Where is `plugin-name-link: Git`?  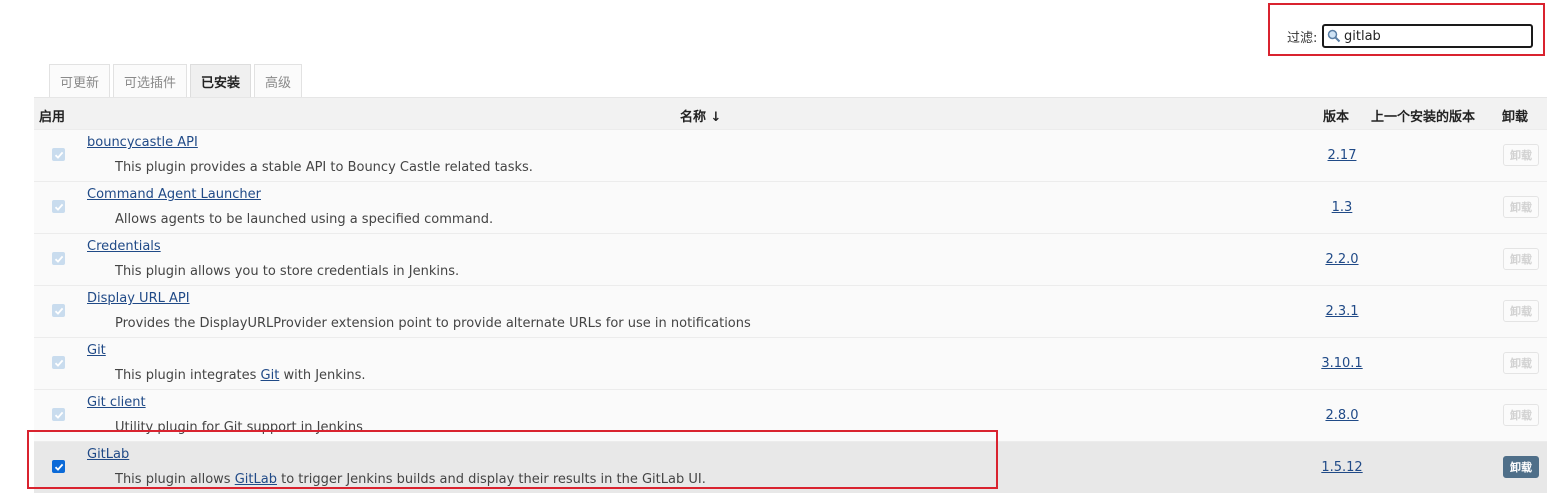 plugin-name-link: Git is located at coordinates (96, 350).